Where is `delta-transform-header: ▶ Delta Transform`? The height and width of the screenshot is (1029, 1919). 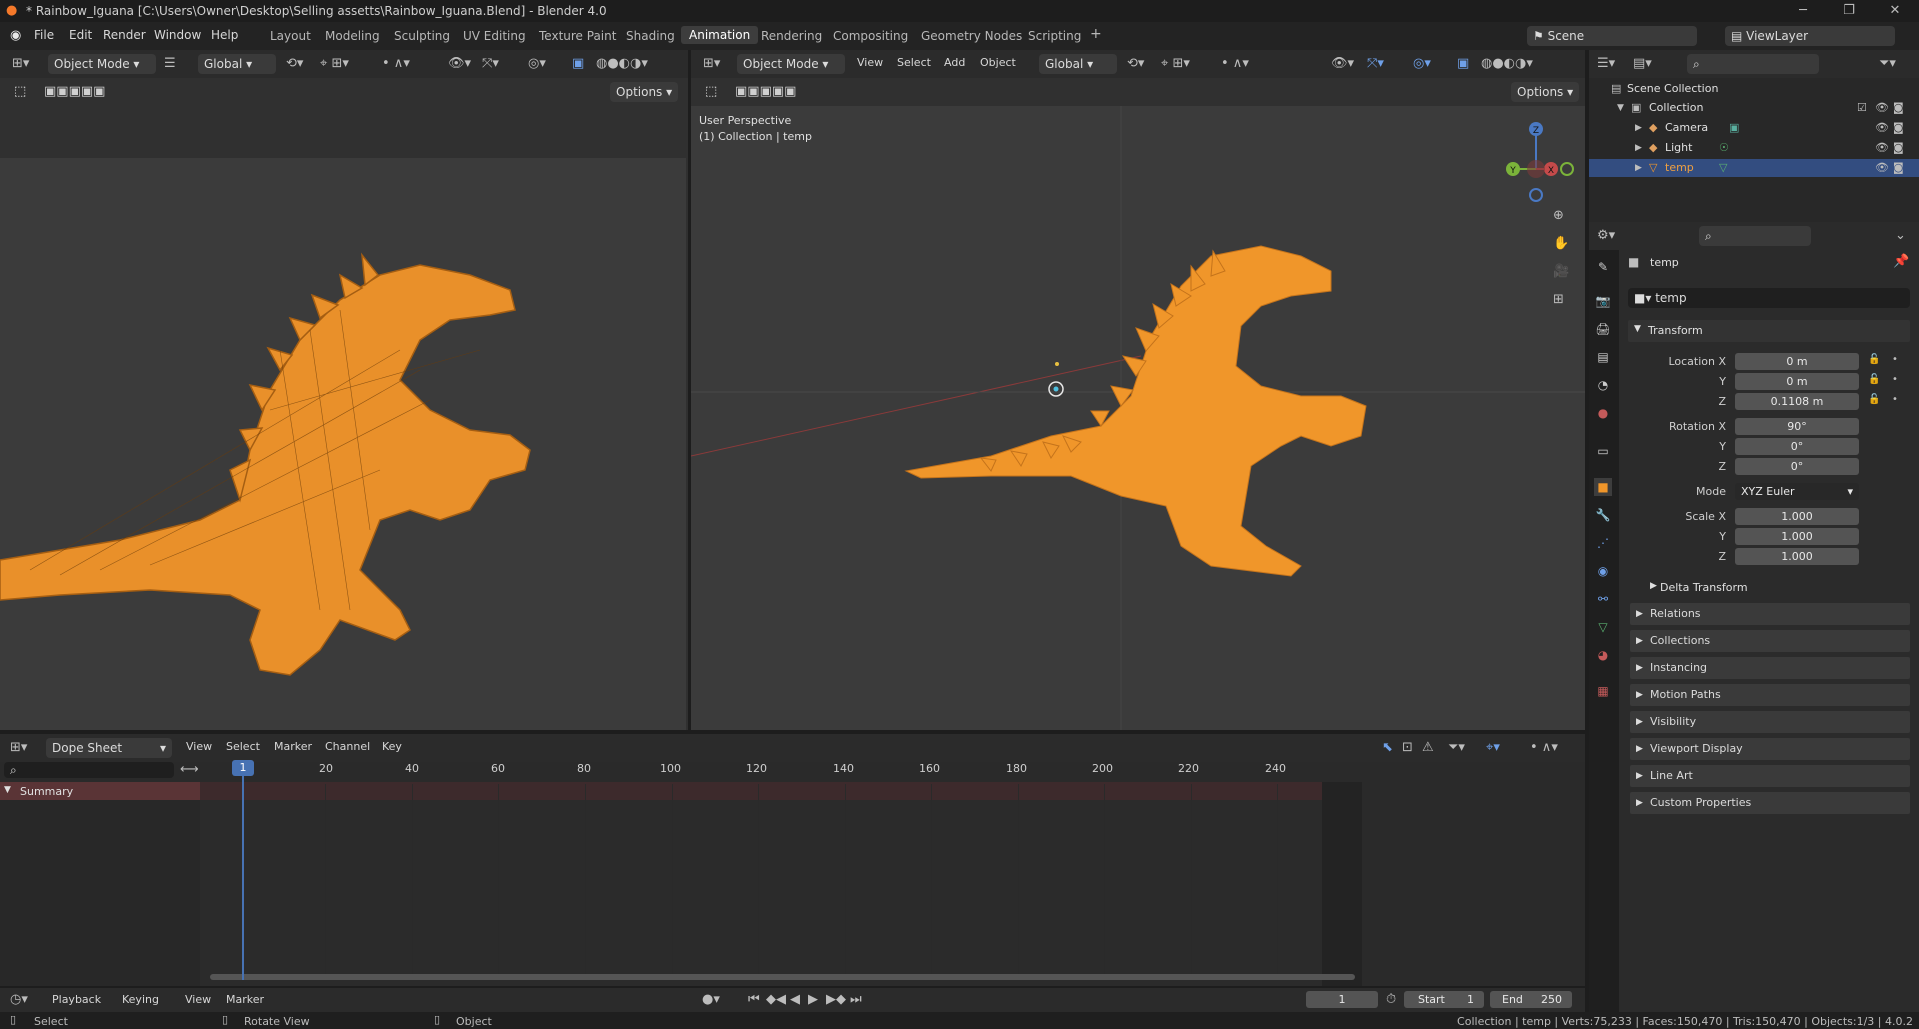 delta-transform-header: ▶ Delta Transform is located at coordinates (1775, 587).